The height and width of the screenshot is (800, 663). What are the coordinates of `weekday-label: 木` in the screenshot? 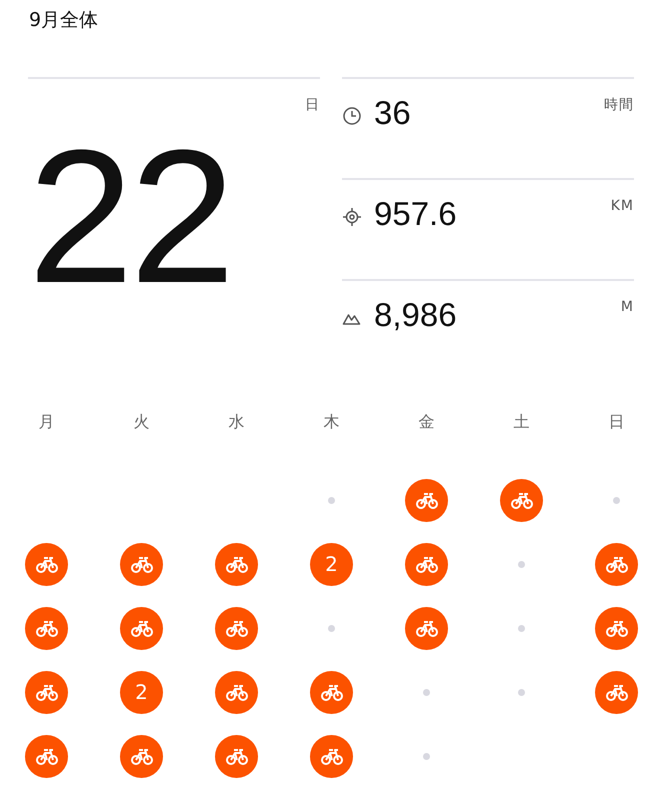 It's located at (332, 421).